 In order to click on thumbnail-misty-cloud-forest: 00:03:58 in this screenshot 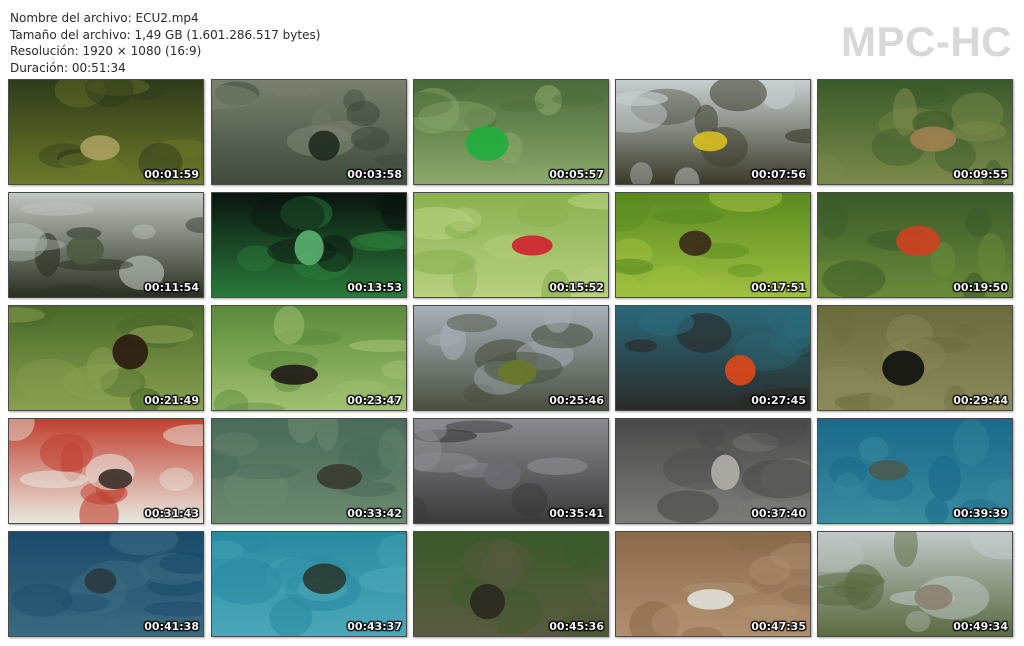, I will do `click(309, 132)`.